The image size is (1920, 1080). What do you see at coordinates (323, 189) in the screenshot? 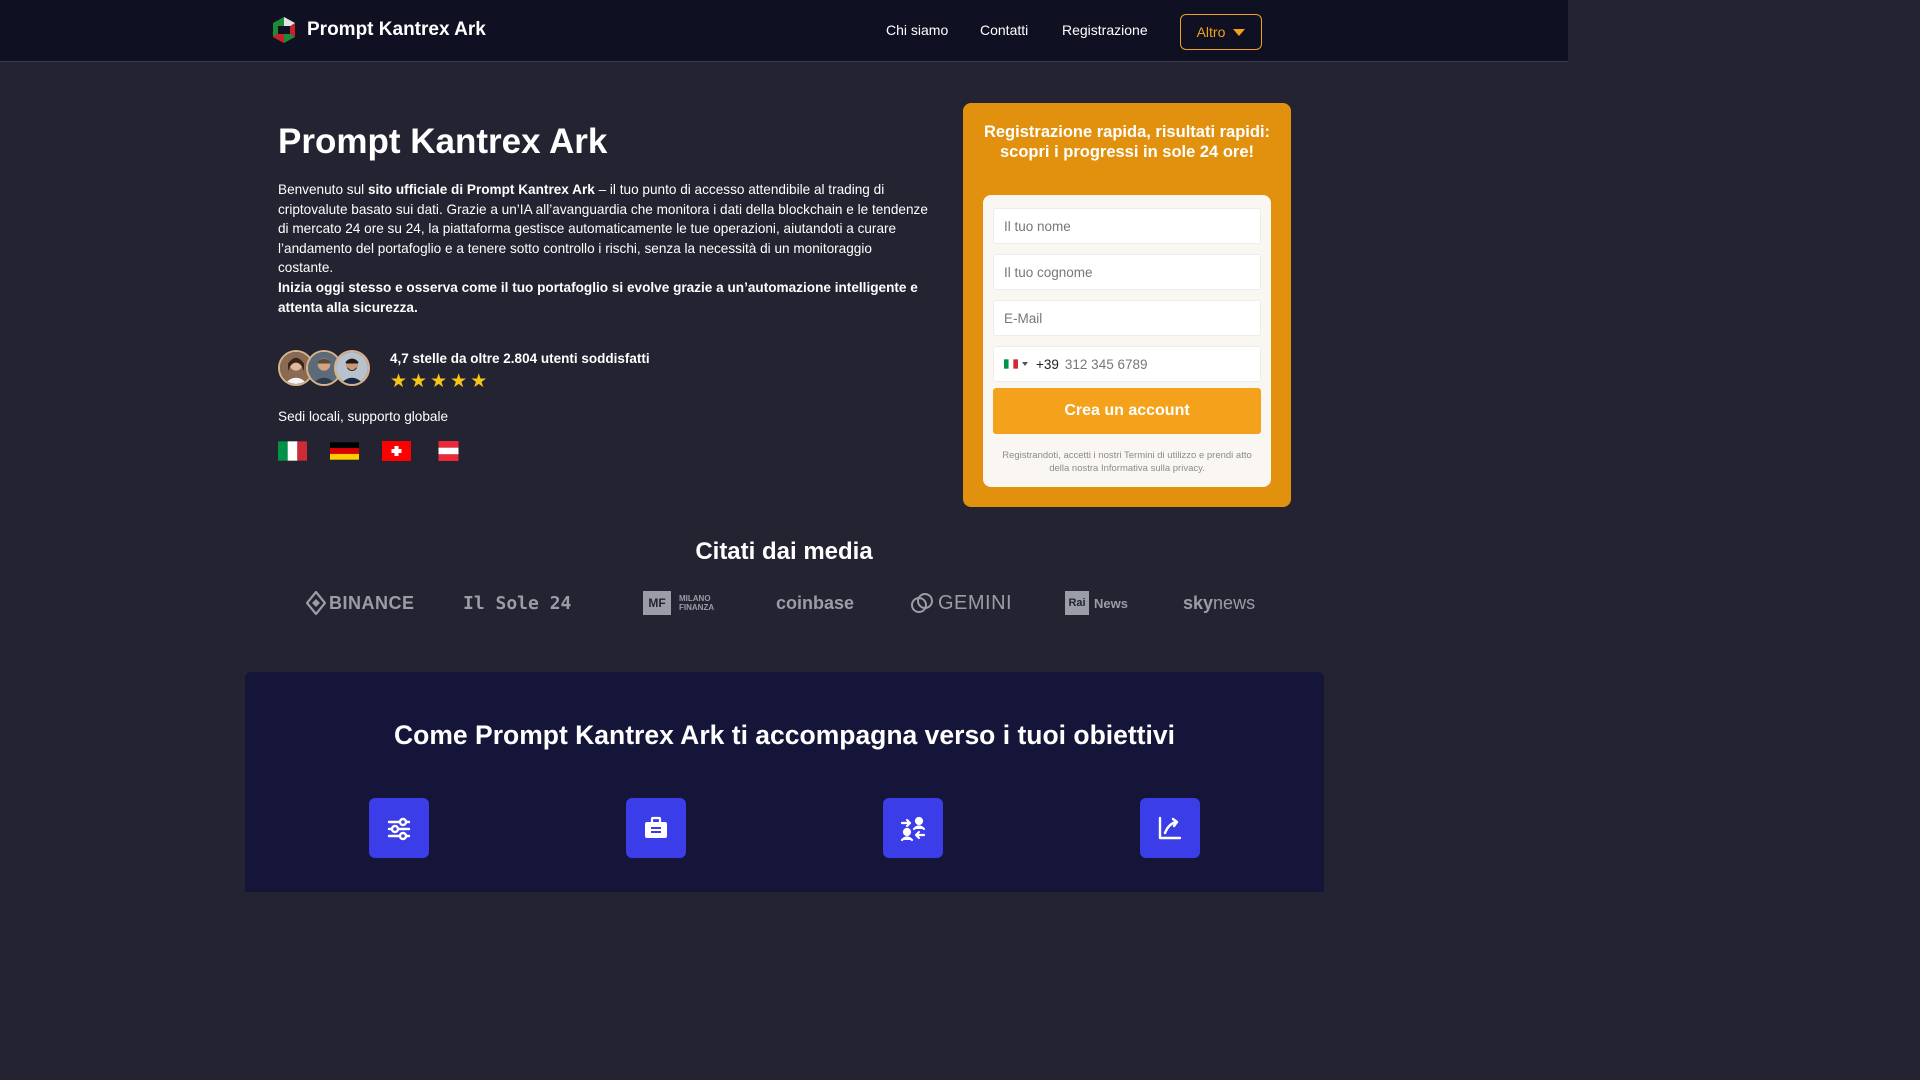
I see `hero-intro-start: Benvenuto sul` at bounding box center [323, 189].